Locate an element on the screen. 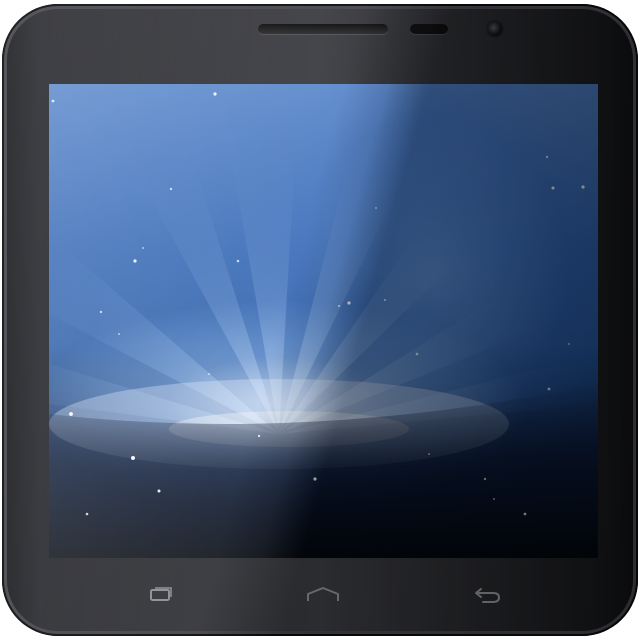 The width and height of the screenshot is (640, 640). home-icon is located at coordinates (323, 594).